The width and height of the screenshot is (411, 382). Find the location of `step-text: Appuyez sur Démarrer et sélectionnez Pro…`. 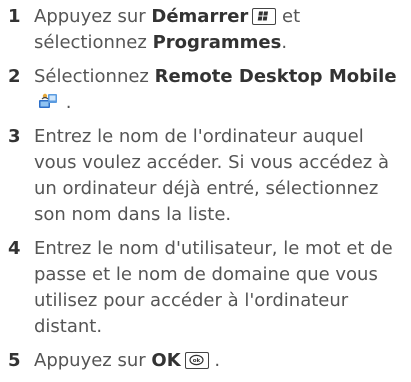

step-text: Appuyez sur Démarrer et sélectionnez Pro… is located at coordinates (167, 29).